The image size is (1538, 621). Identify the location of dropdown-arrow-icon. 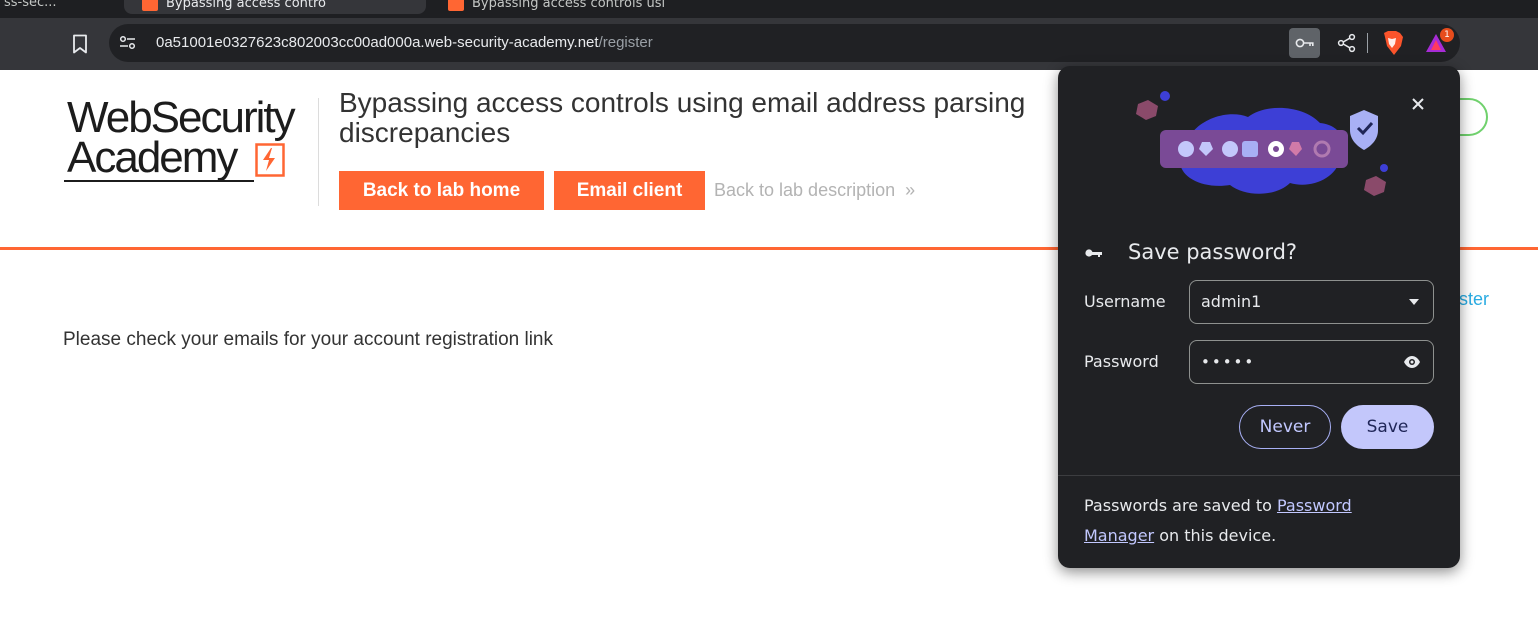
(1414, 302).